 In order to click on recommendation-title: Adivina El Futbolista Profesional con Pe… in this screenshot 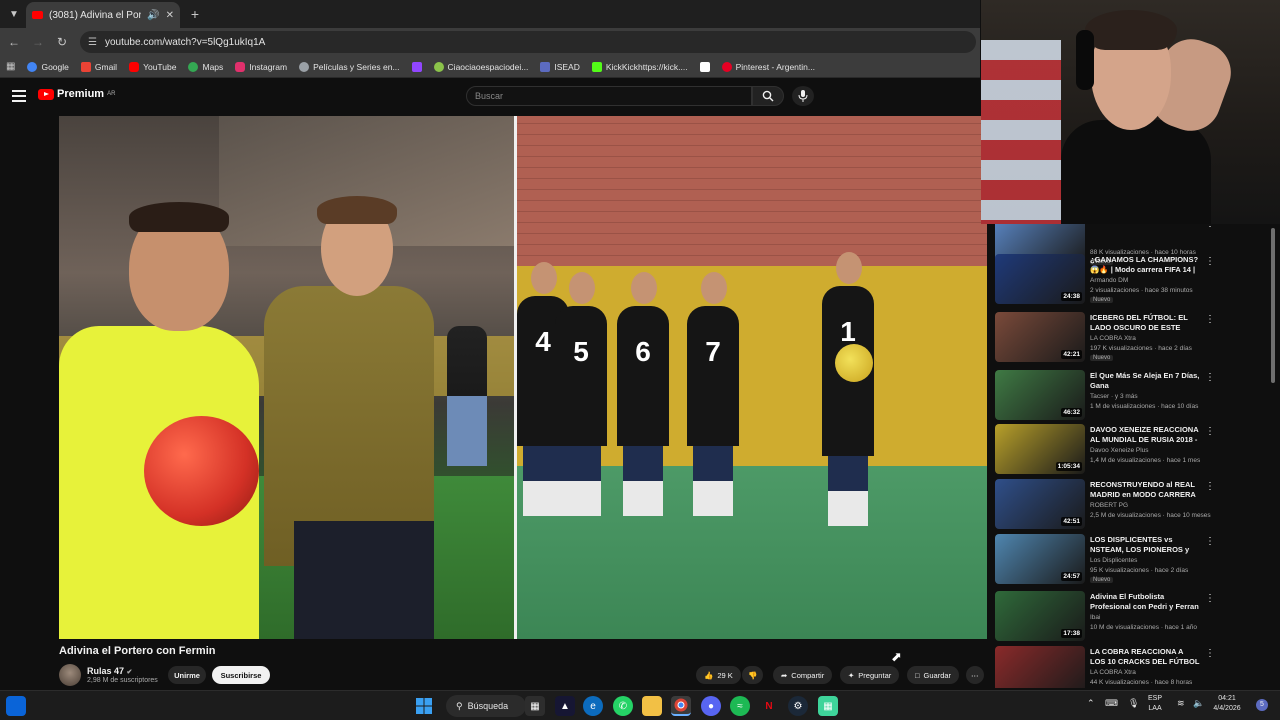, I will do `click(1145, 602)`.